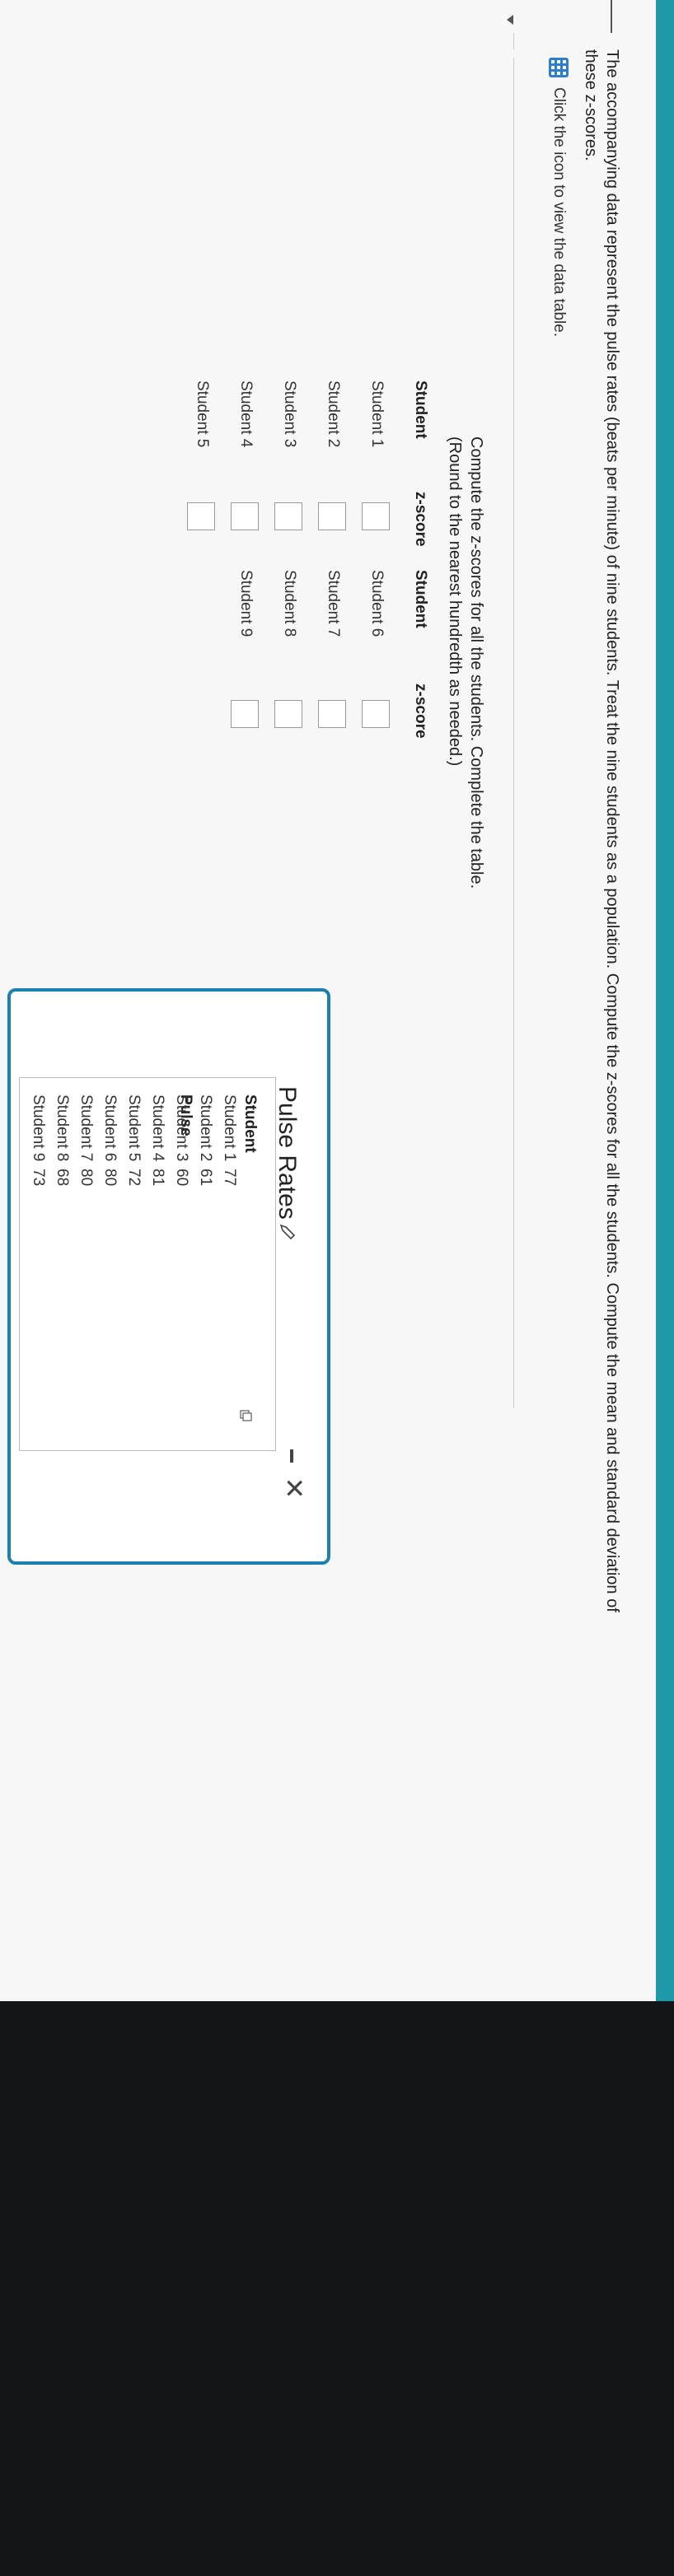 This screenshot has height=2576, width=674. What do you see at coordinates (611, 16) in the screenshot?
I see `question-marker` at bounding box center [611, 16].